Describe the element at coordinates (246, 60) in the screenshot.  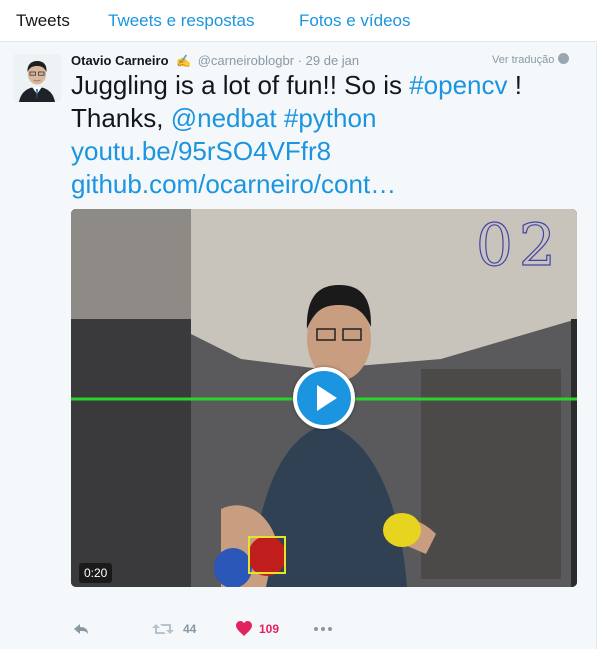
I see `author-handle: @carneiroblogbr` at that location.